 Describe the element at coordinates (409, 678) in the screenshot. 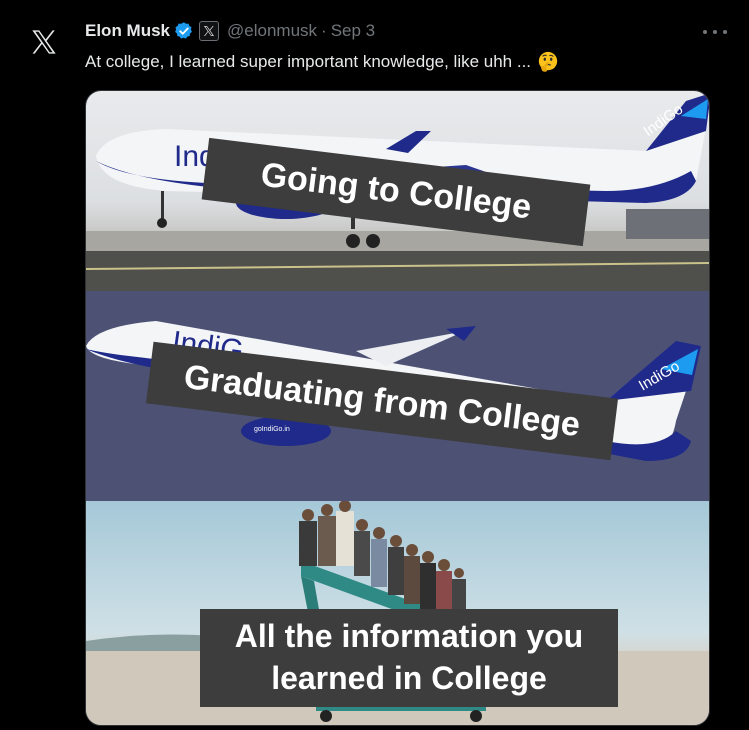

I see `caption-line-2: learned in College` at that location.